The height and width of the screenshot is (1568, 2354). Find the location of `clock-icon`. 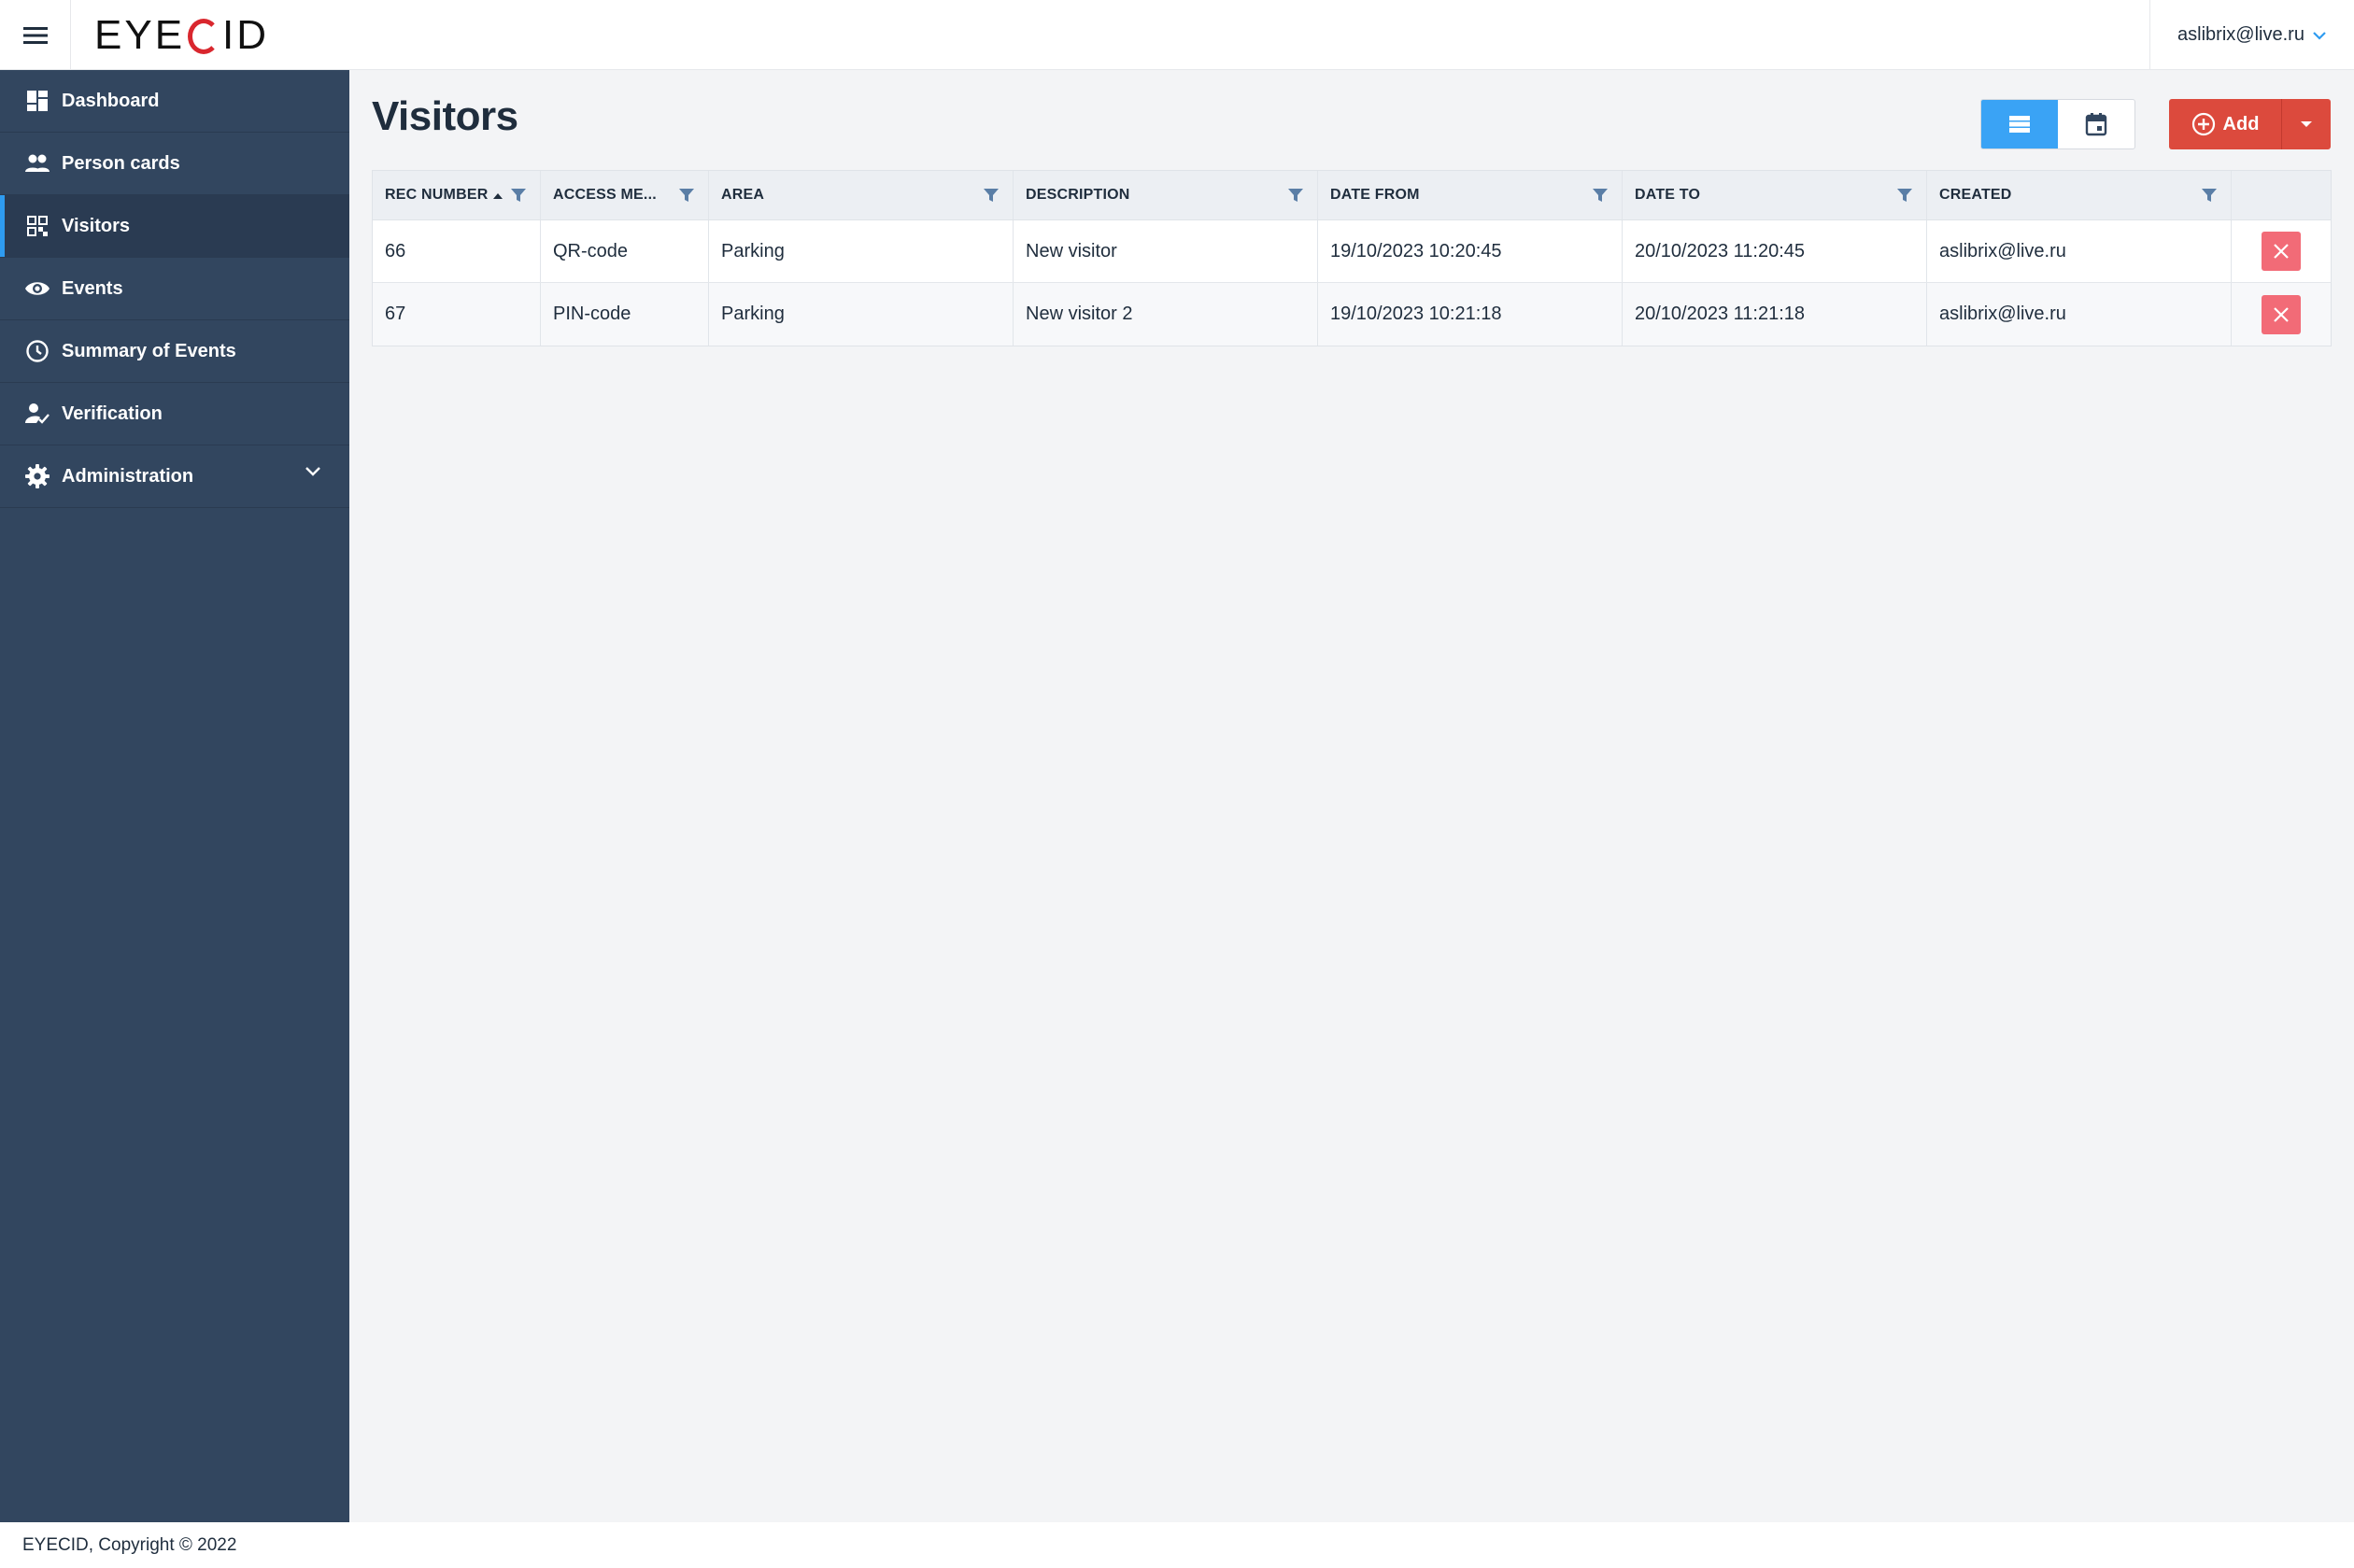

clock-icon is located at coordinates (37, 351).